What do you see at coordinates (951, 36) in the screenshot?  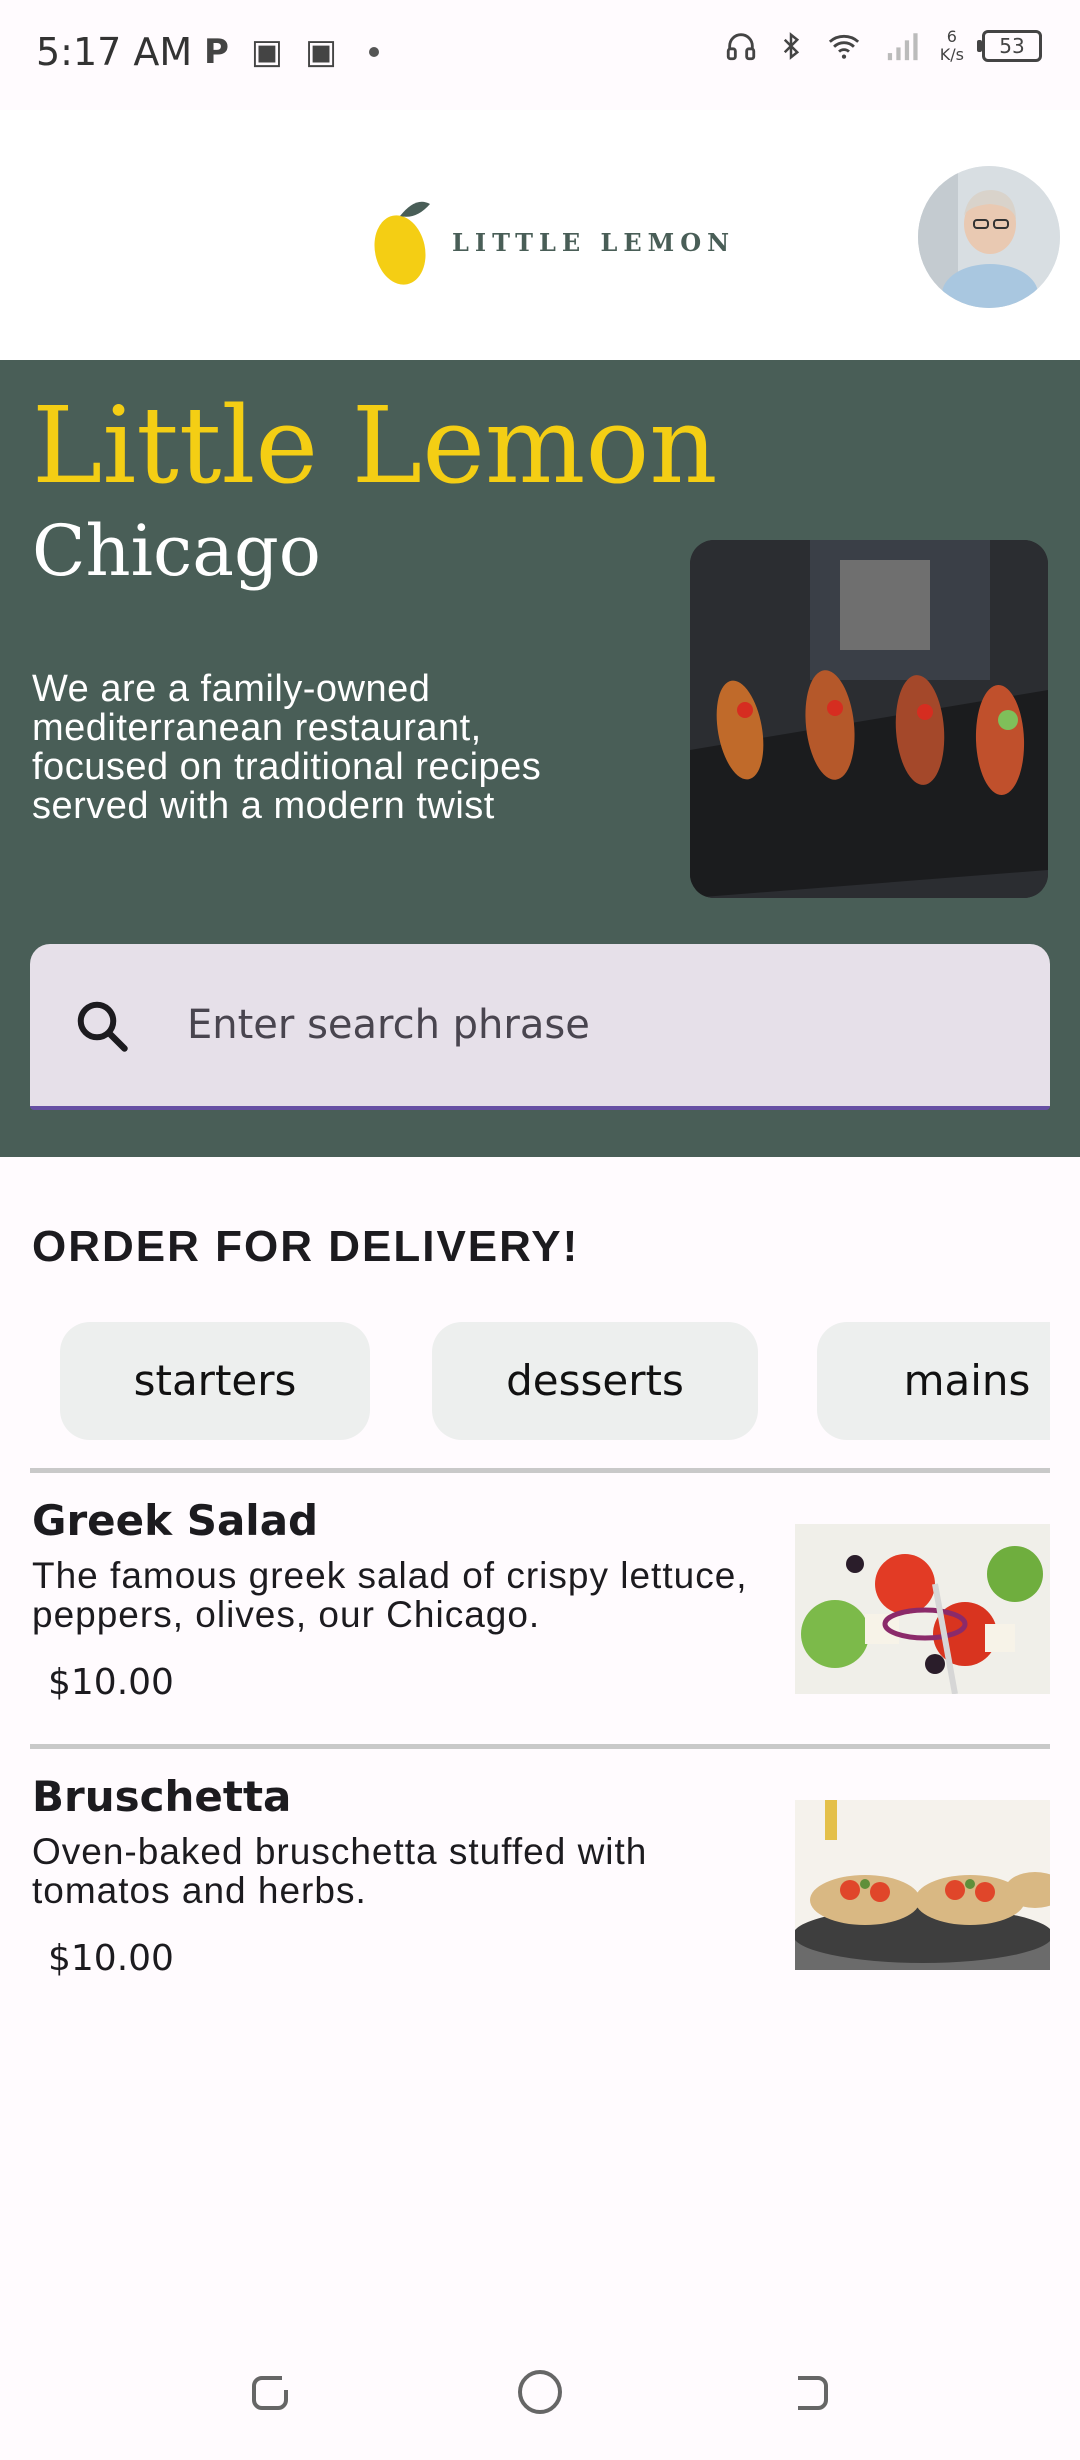 I see `network-speed-value: 6` at bounding box center [951, 36].